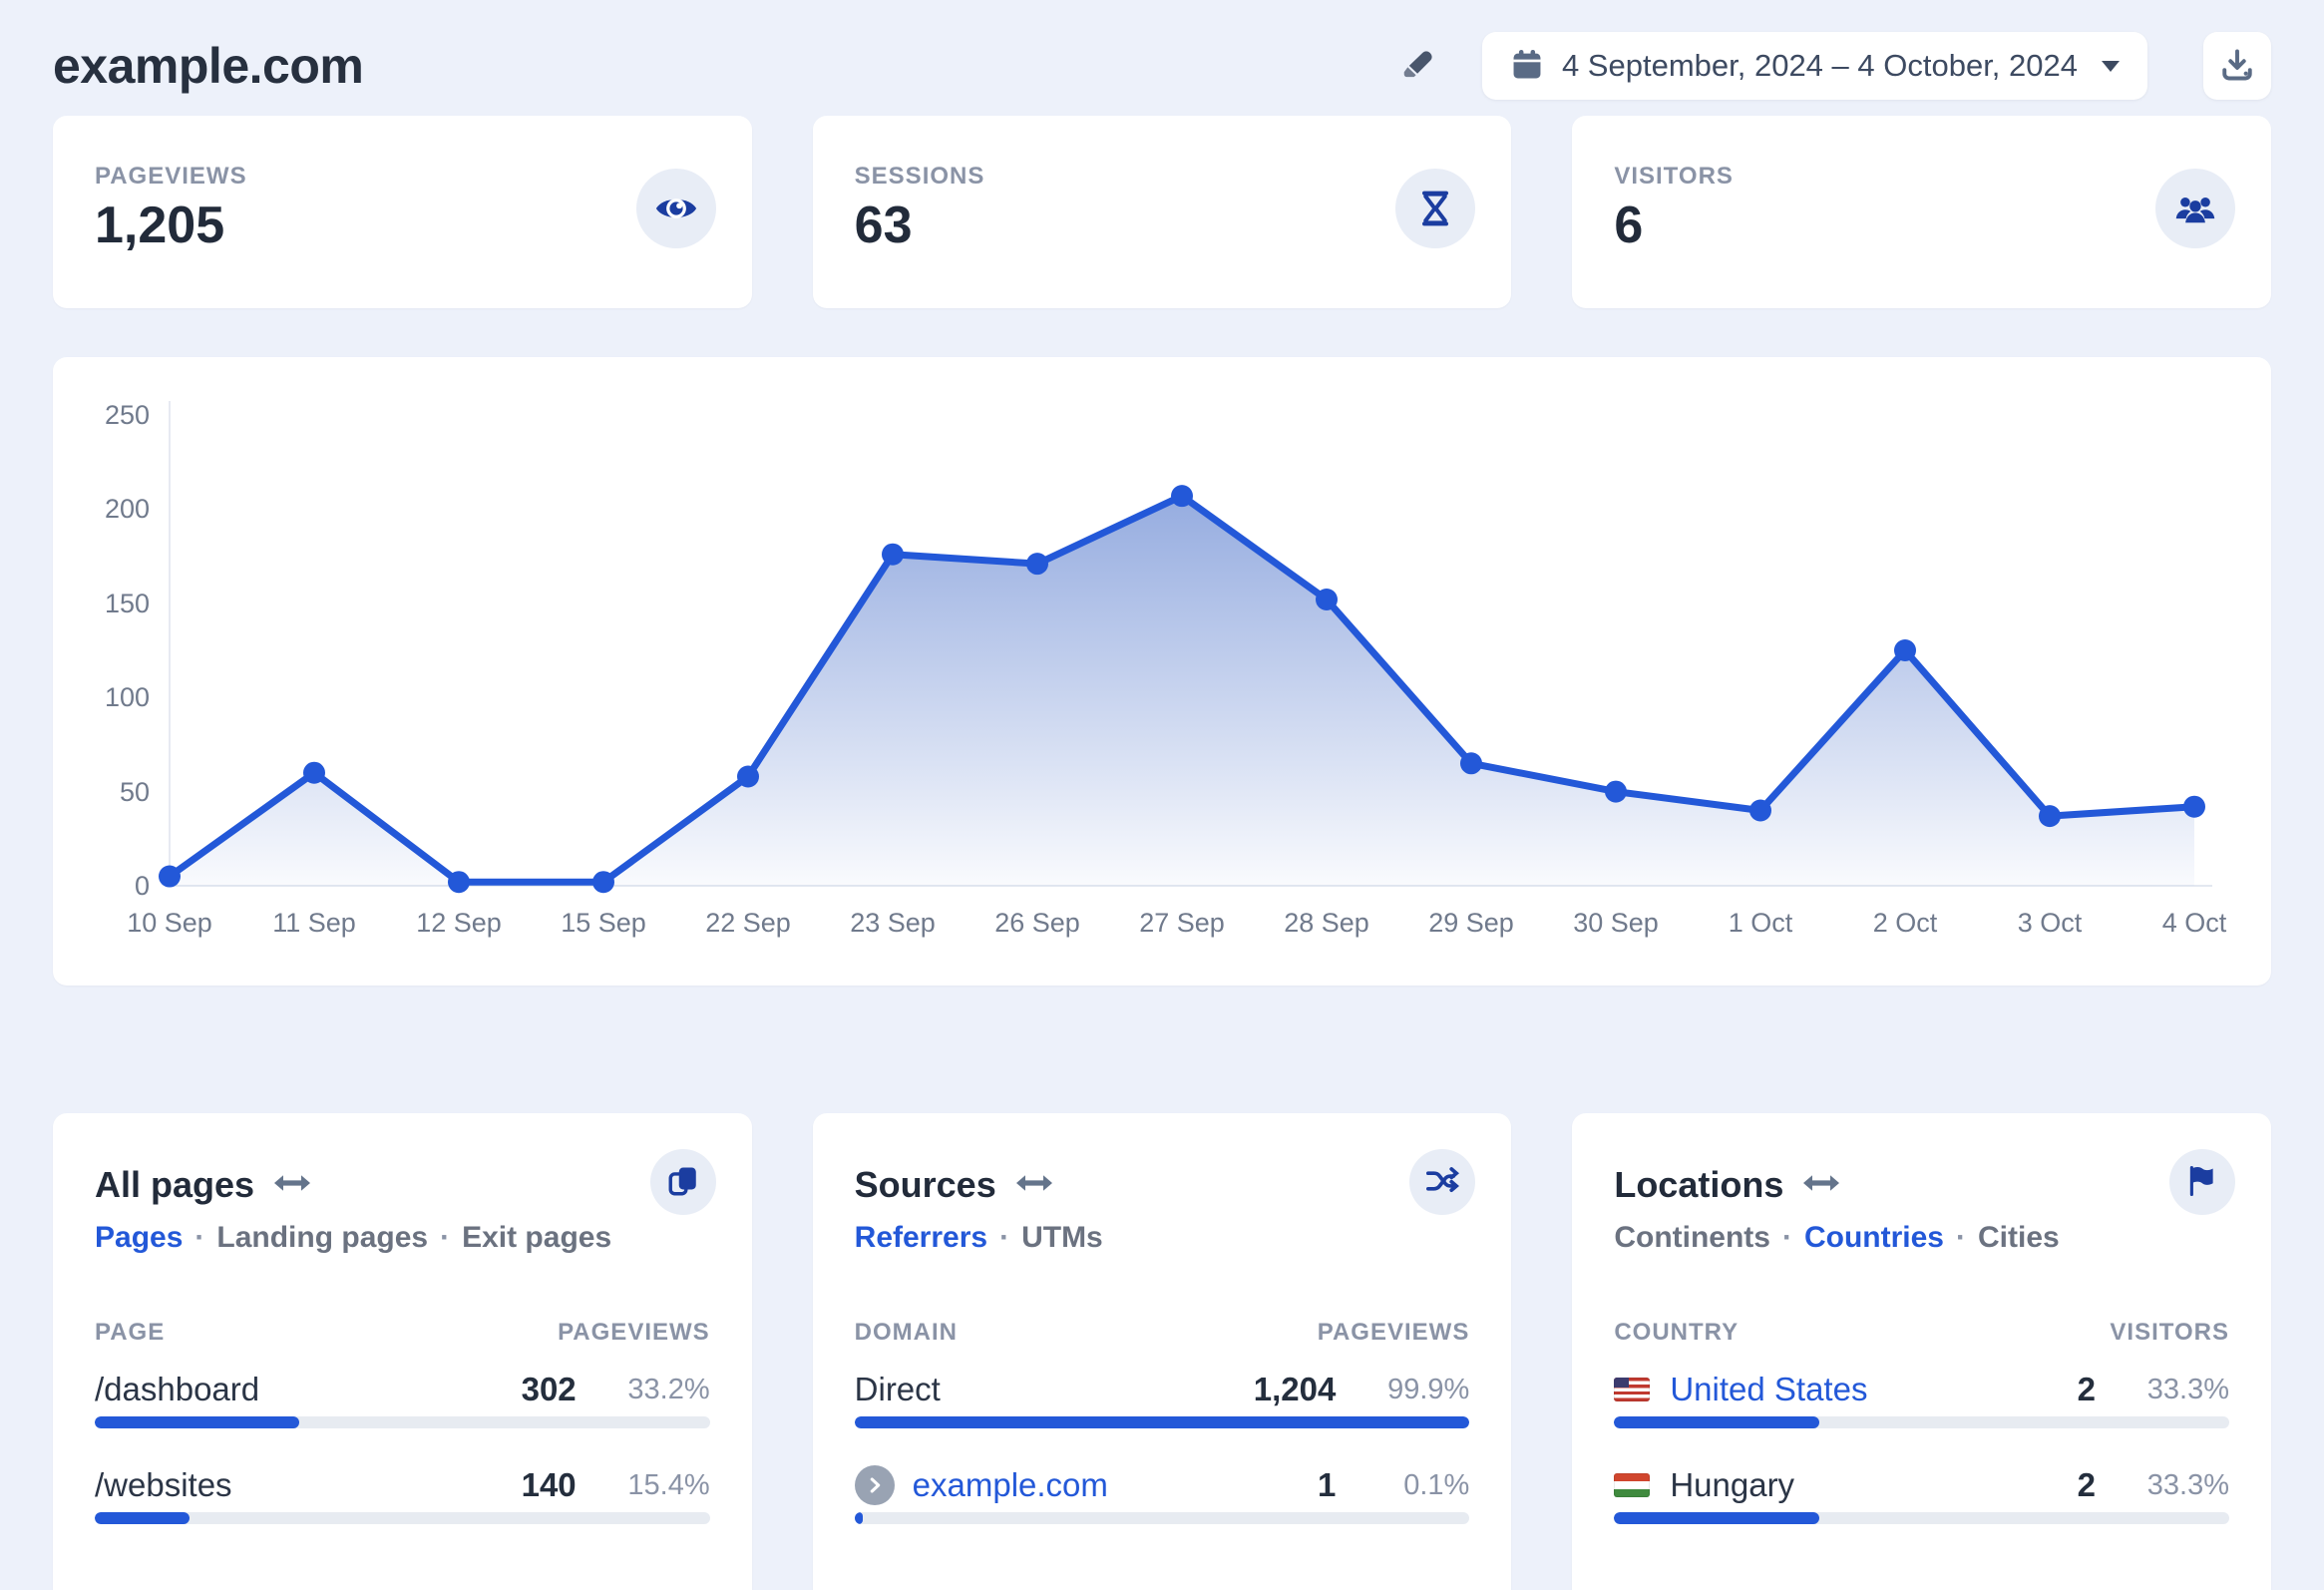 The image size is (2324, 1590). What do you see at coordinates (1819, 65) in the screenshot?
I see `date-range-label: 4 September, 2024 – 4 October, 2024` at bounding box center [1819, 65].